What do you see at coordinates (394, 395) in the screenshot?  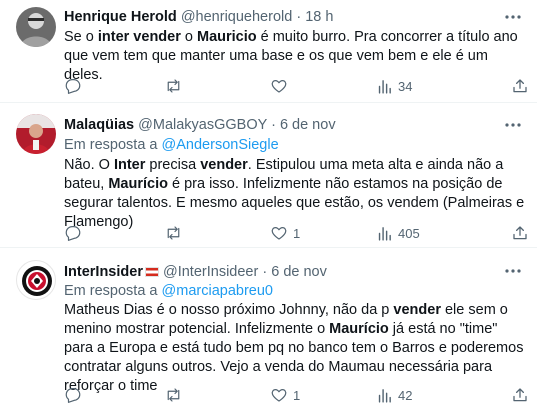 I see `views-button: 42` at bounding box center [394, 395].